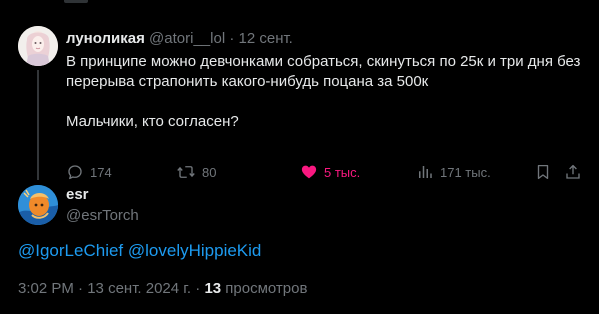 The image size is (599, 314). Describe the element at coordinates (186, 172) in the screenshot. I see `retweet-icon` at that location.